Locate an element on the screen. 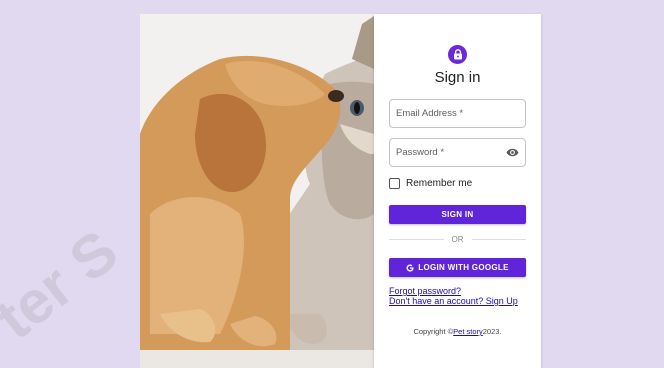 Image resolution: width=664 pixels, height=368 pixels. email-field: Email Address * is located at coordinates (457, 113).